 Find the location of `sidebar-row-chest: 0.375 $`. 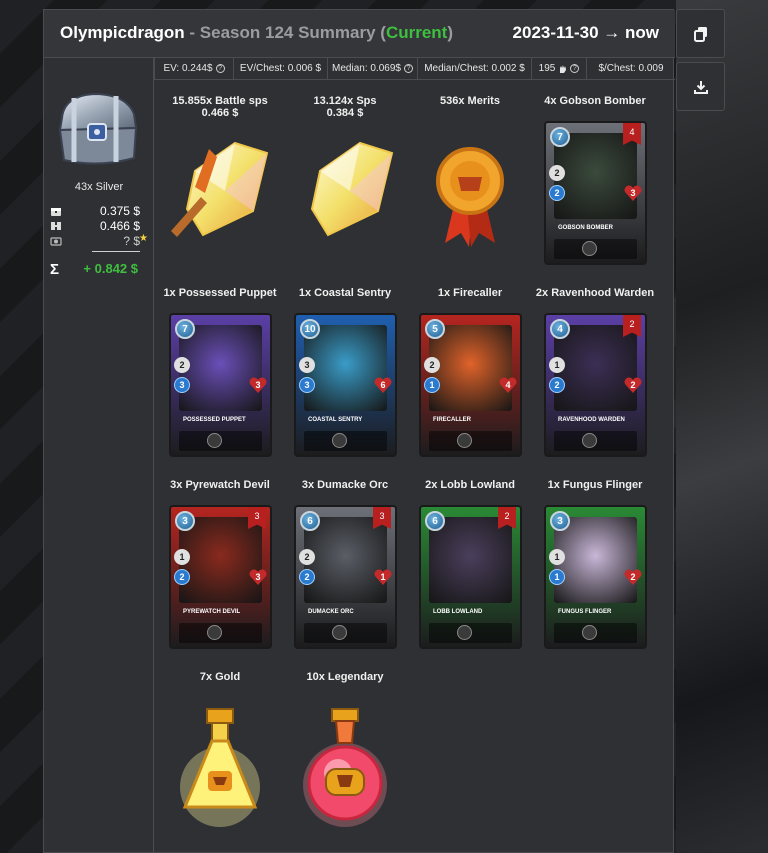

sidebar-row-chest: 0.375 $ is located at coordinates (99, 211).